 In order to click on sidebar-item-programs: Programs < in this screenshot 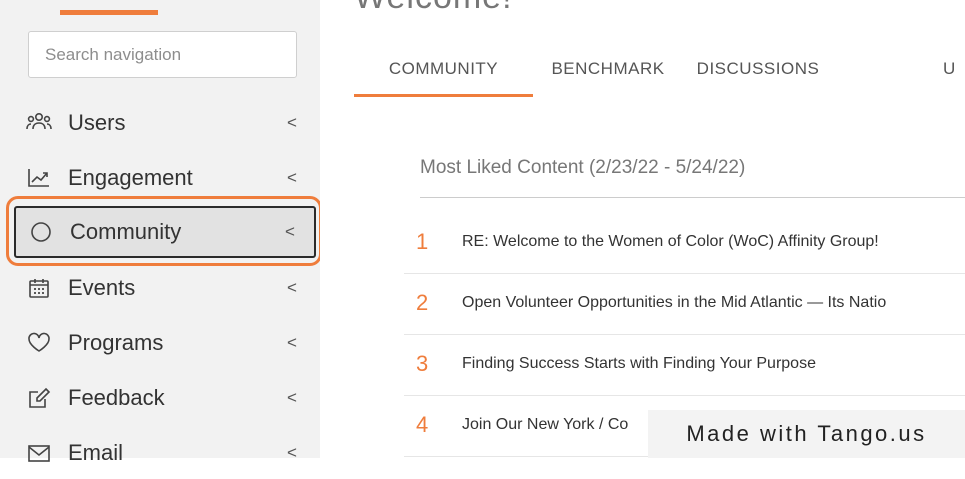, I will do `click(165, 343)`.